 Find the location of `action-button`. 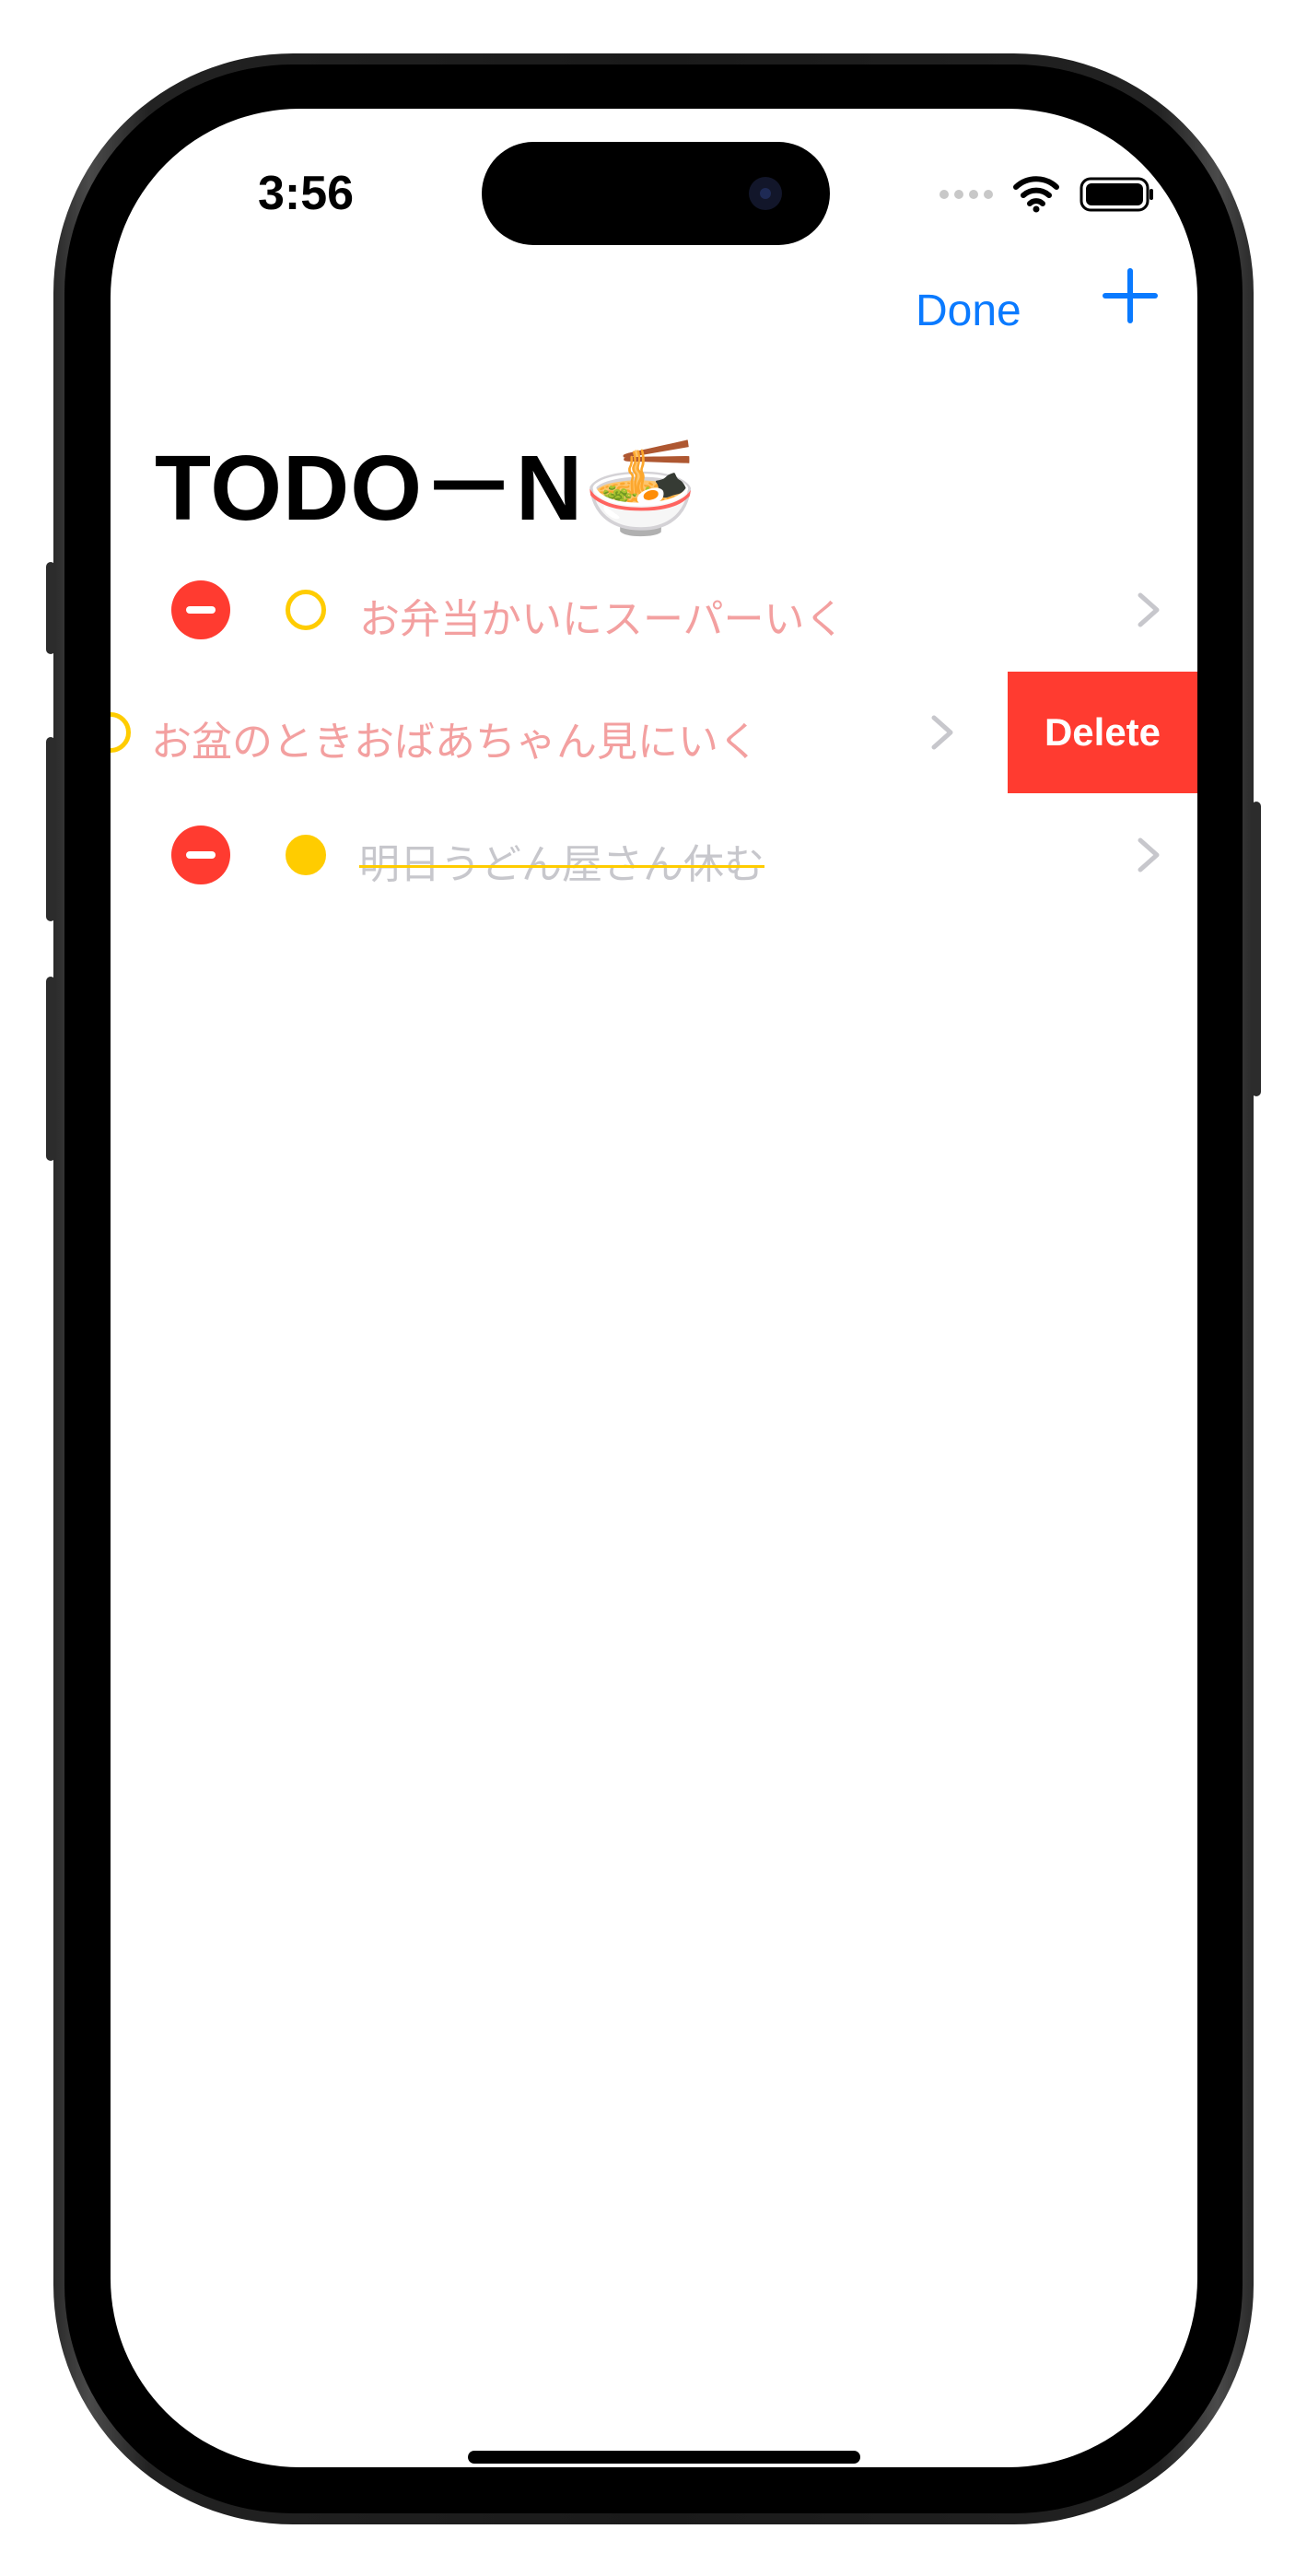

action-button is located at coordinates (51, 608).